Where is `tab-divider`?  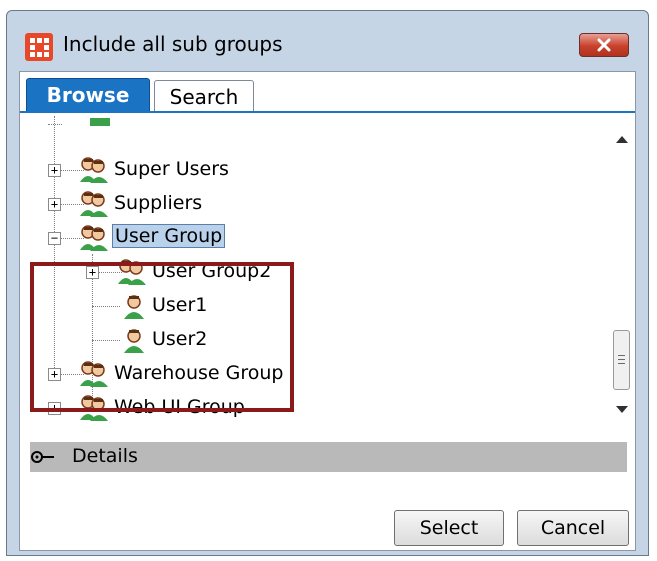 tab-divider is located at coordinates (327, 112).